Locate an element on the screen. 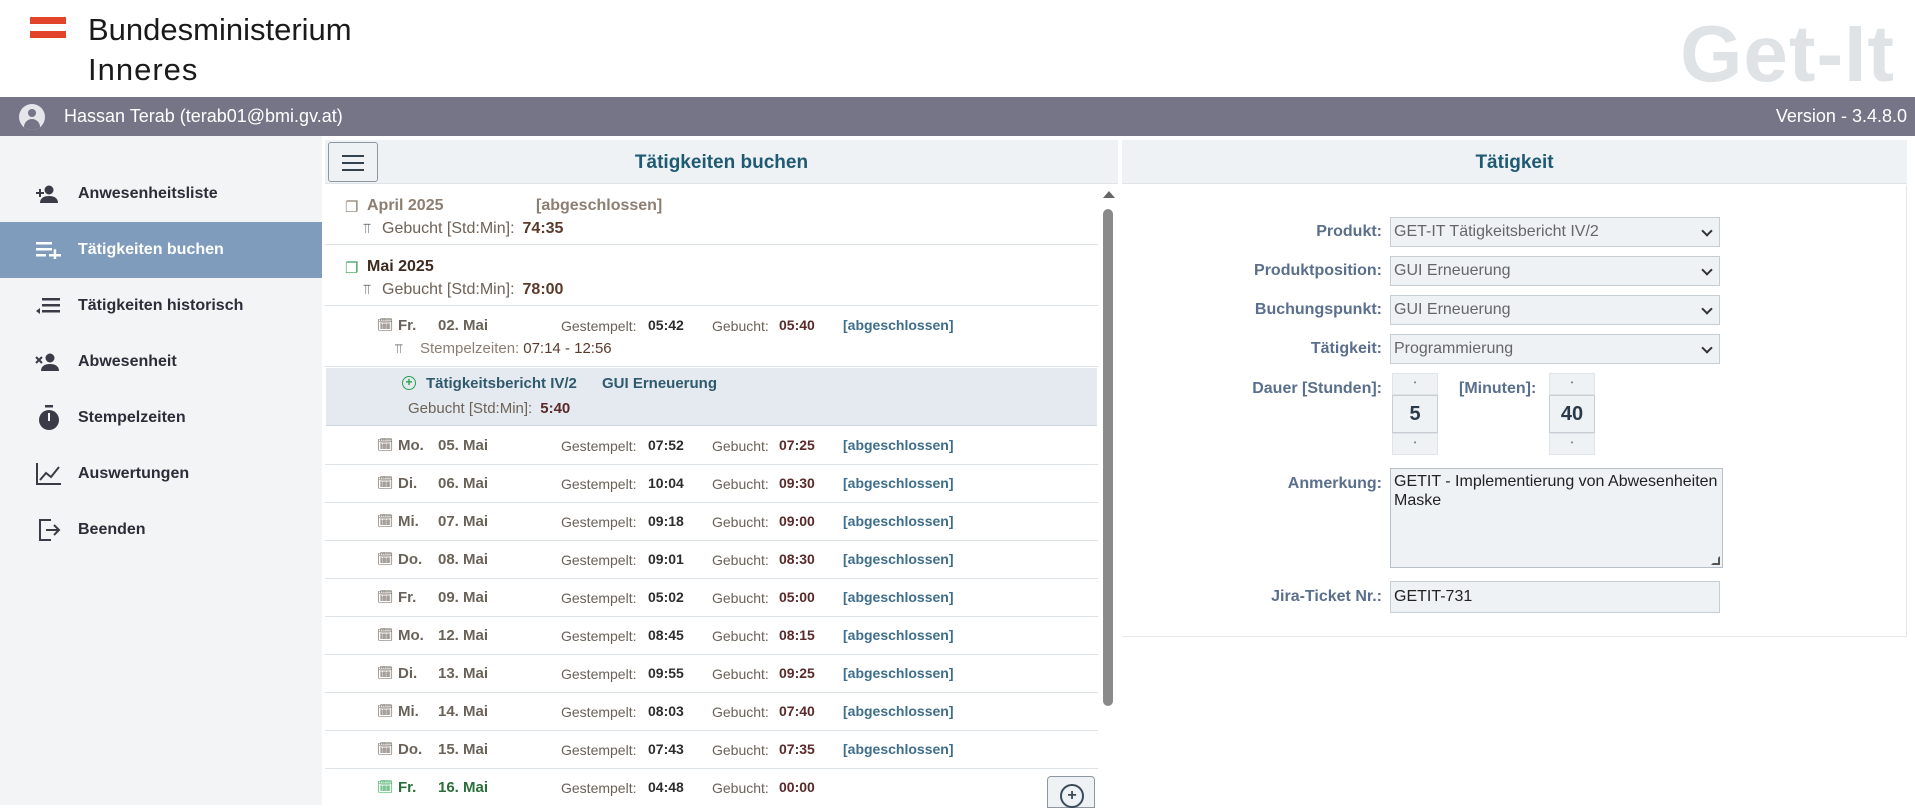 This screenshot has width=1915, height=808. list-scrollbar is located at coordinates (1108, 495).